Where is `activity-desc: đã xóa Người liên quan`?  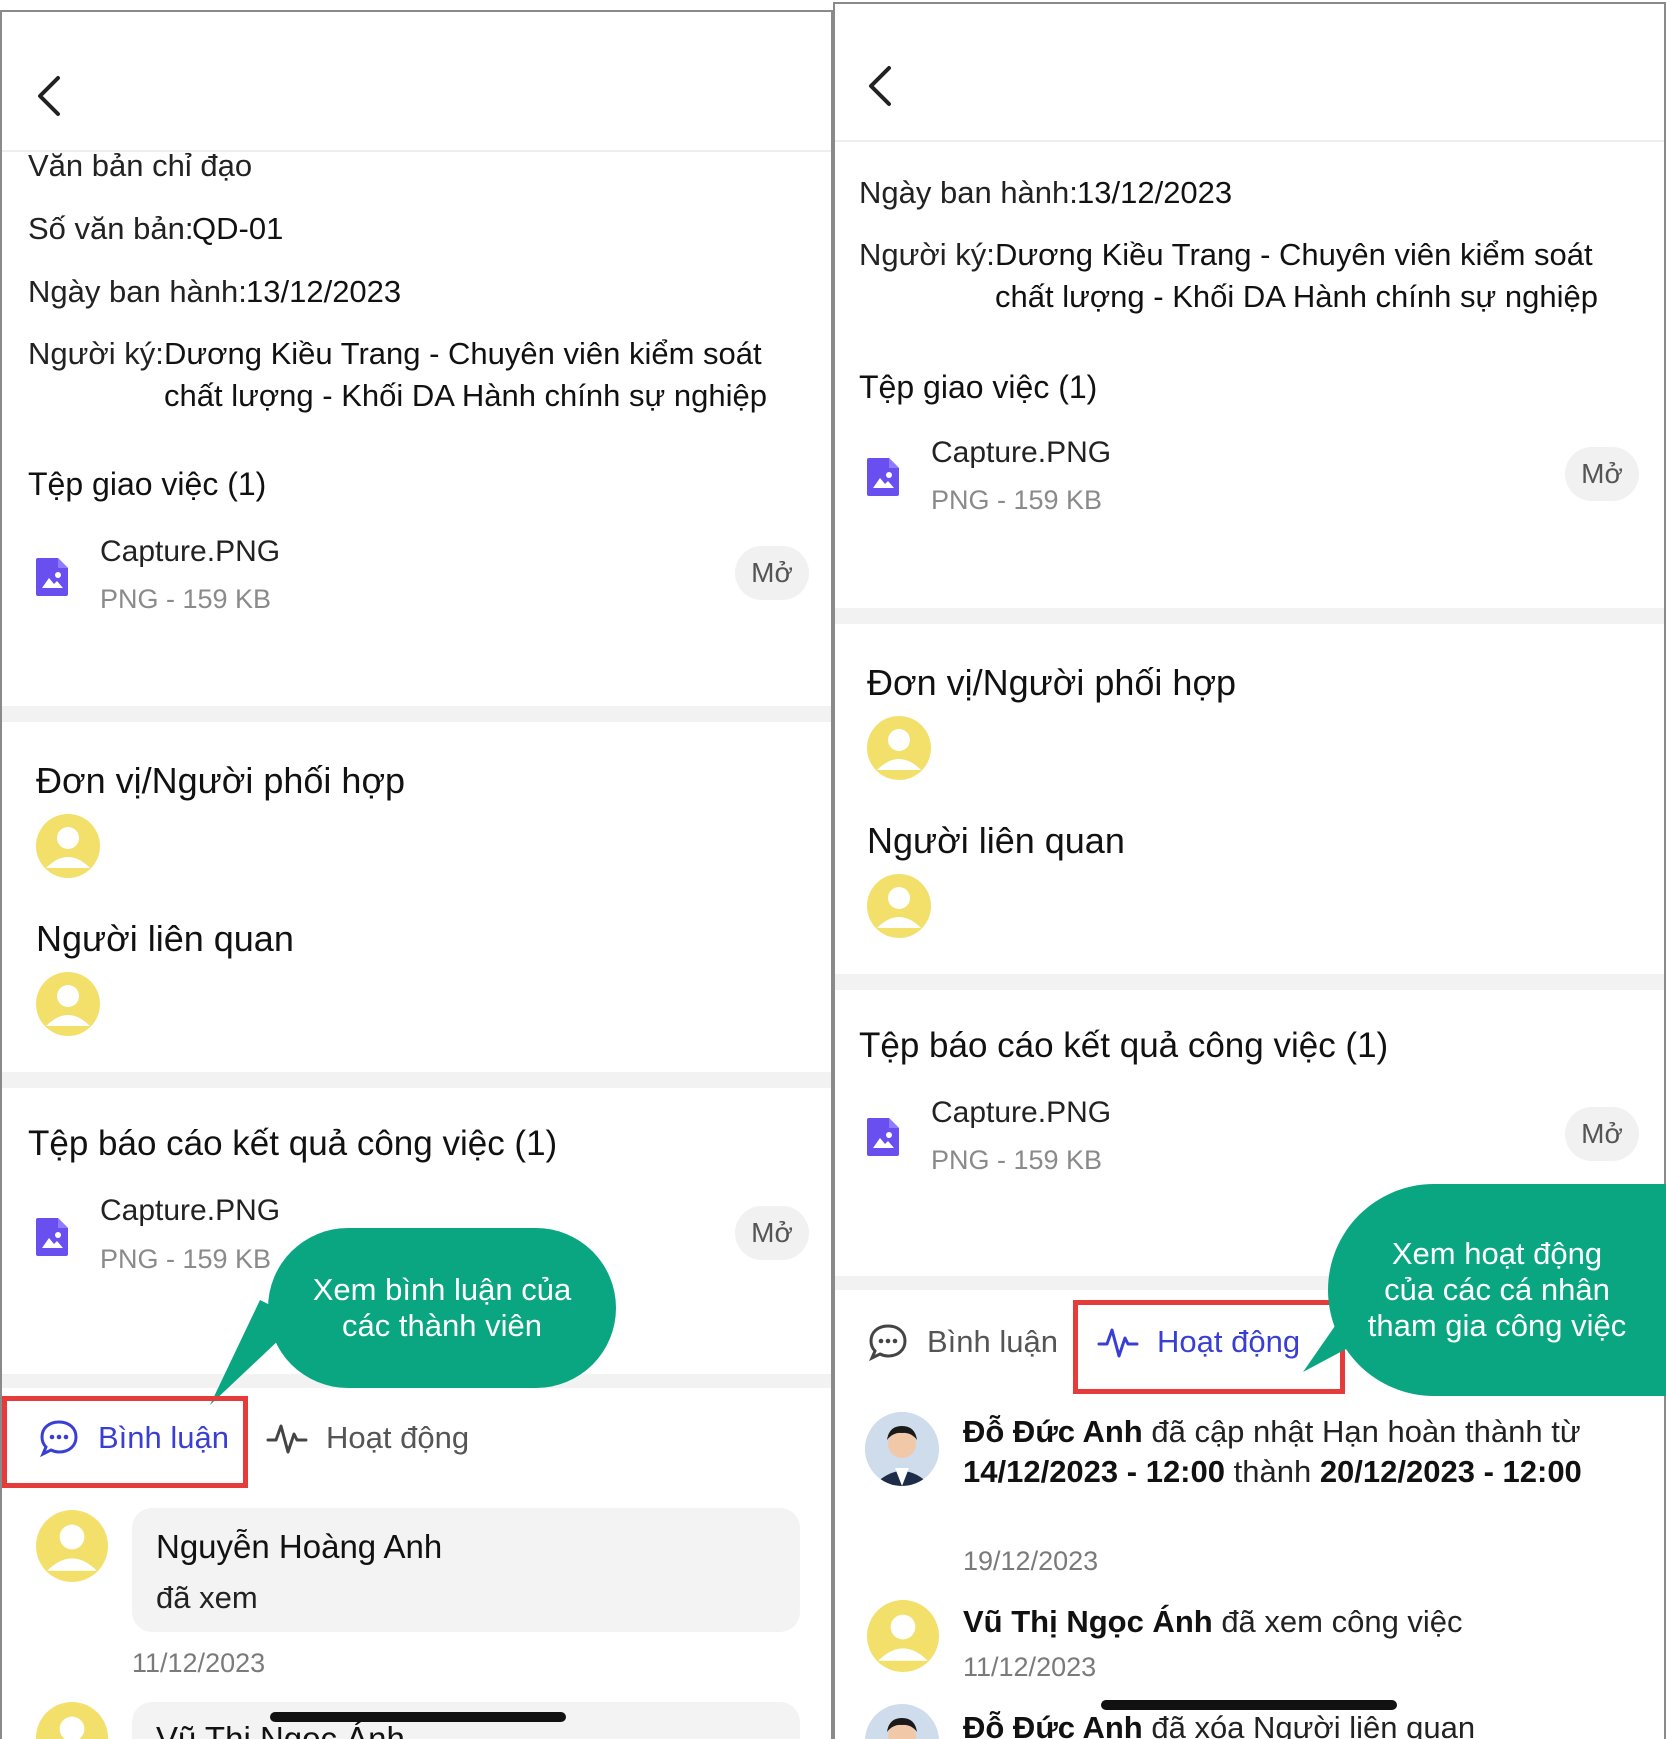
activity-desc: đã xóa Người liên quan is located at coordinates (1309, 1724).